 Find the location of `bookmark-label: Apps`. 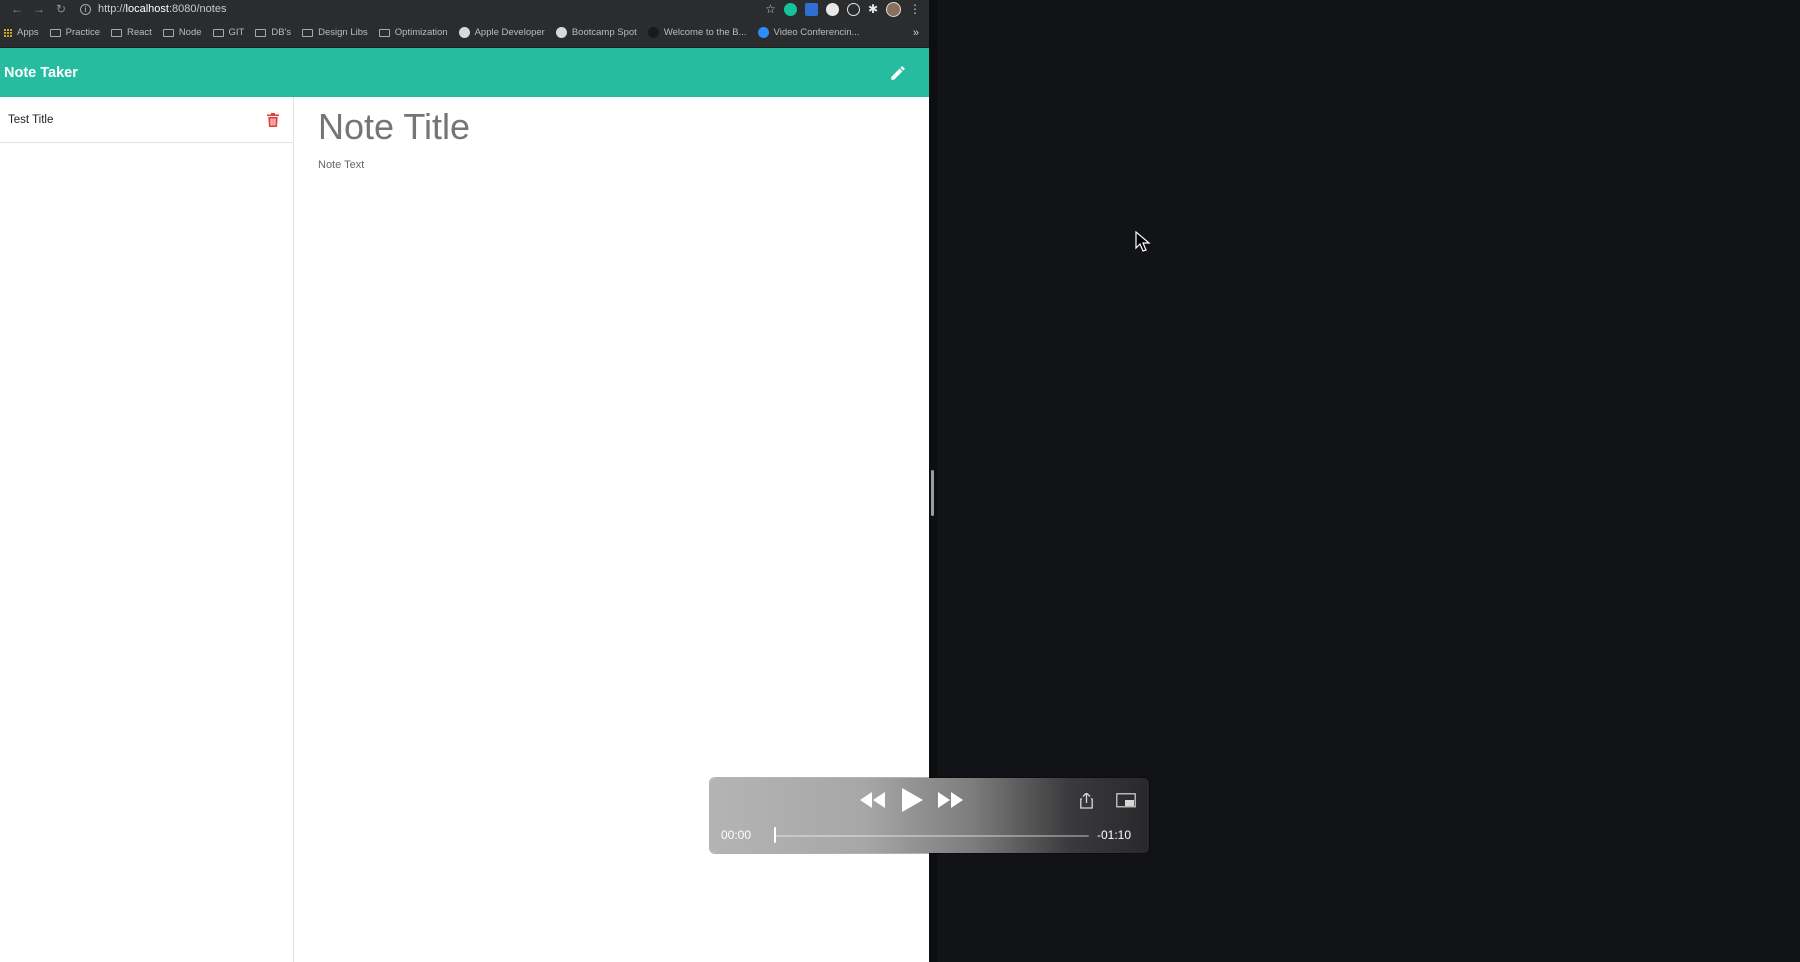

bookmark-label: Apps is located at coordinates (28, 32).